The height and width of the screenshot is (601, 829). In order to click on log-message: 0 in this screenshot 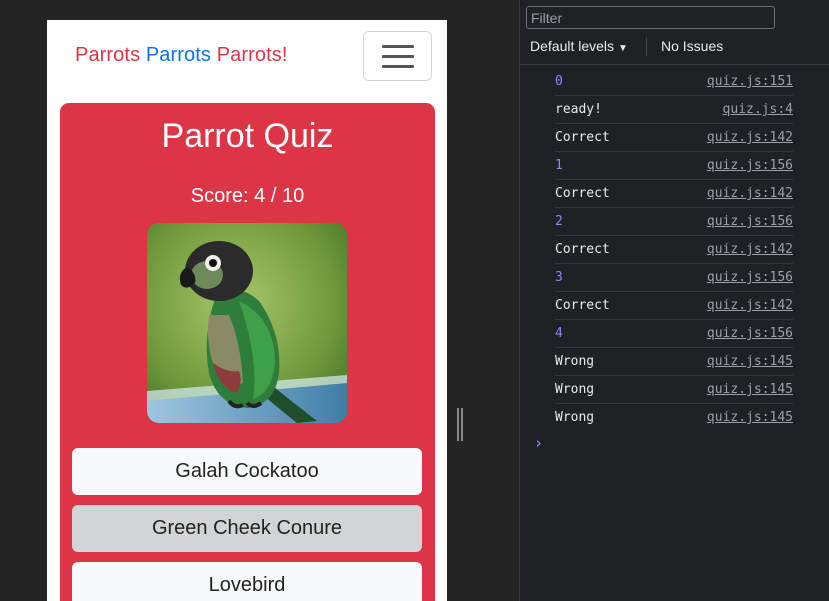, I will do `click(559, 81)`.